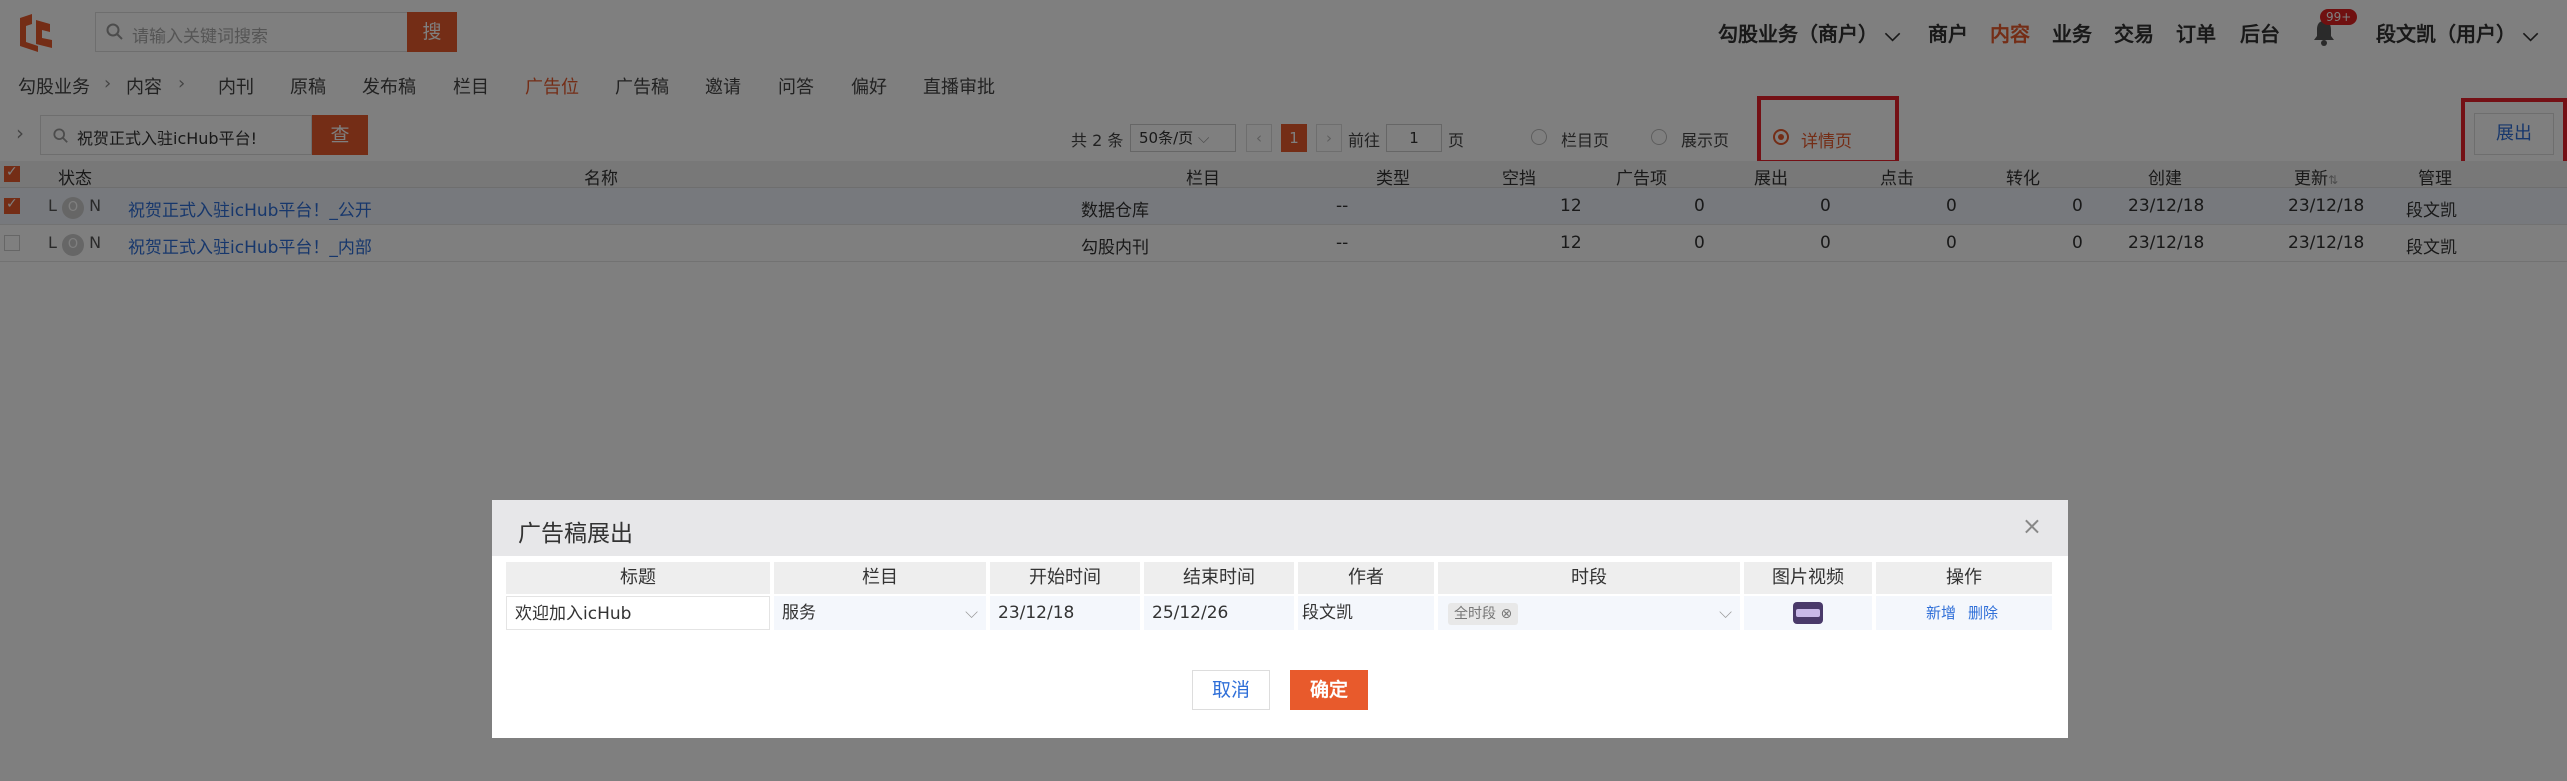 This screenshot has height=781, width=2567. What do you see at coordinates (1941, 613) in the screenshot?
I see `add-link: 新增` at bounding box center [1941, 613].